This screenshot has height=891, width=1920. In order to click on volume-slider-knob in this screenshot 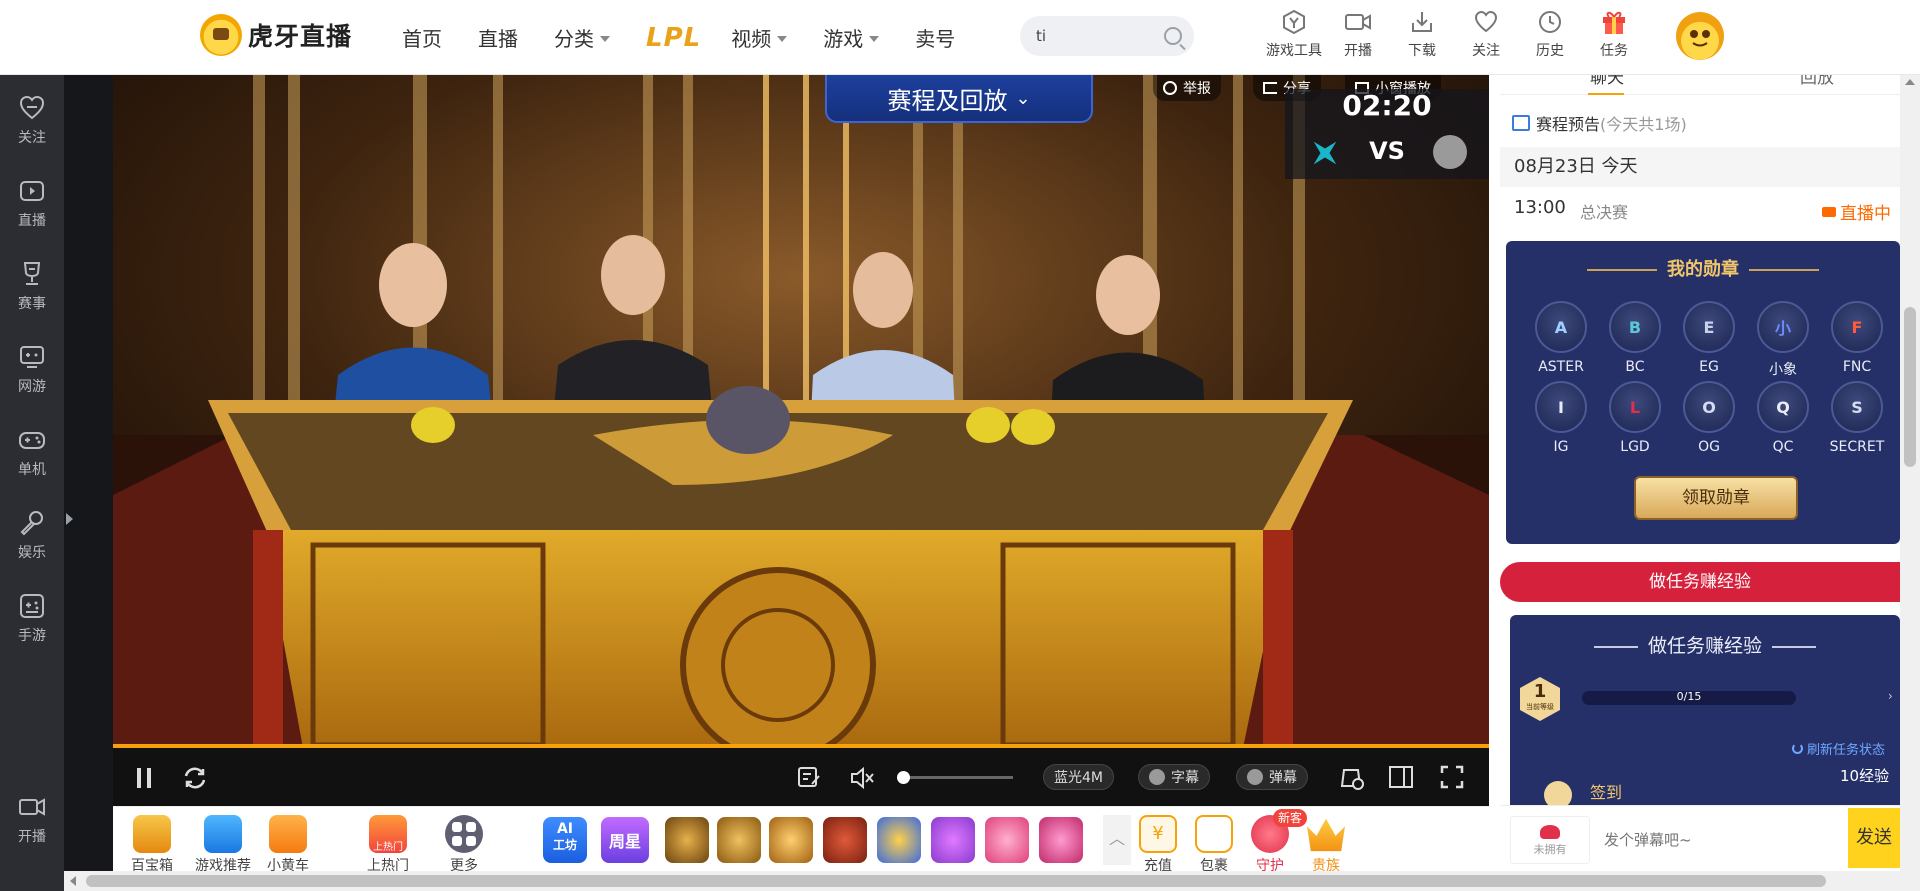, I will do `click(903, 777)`.